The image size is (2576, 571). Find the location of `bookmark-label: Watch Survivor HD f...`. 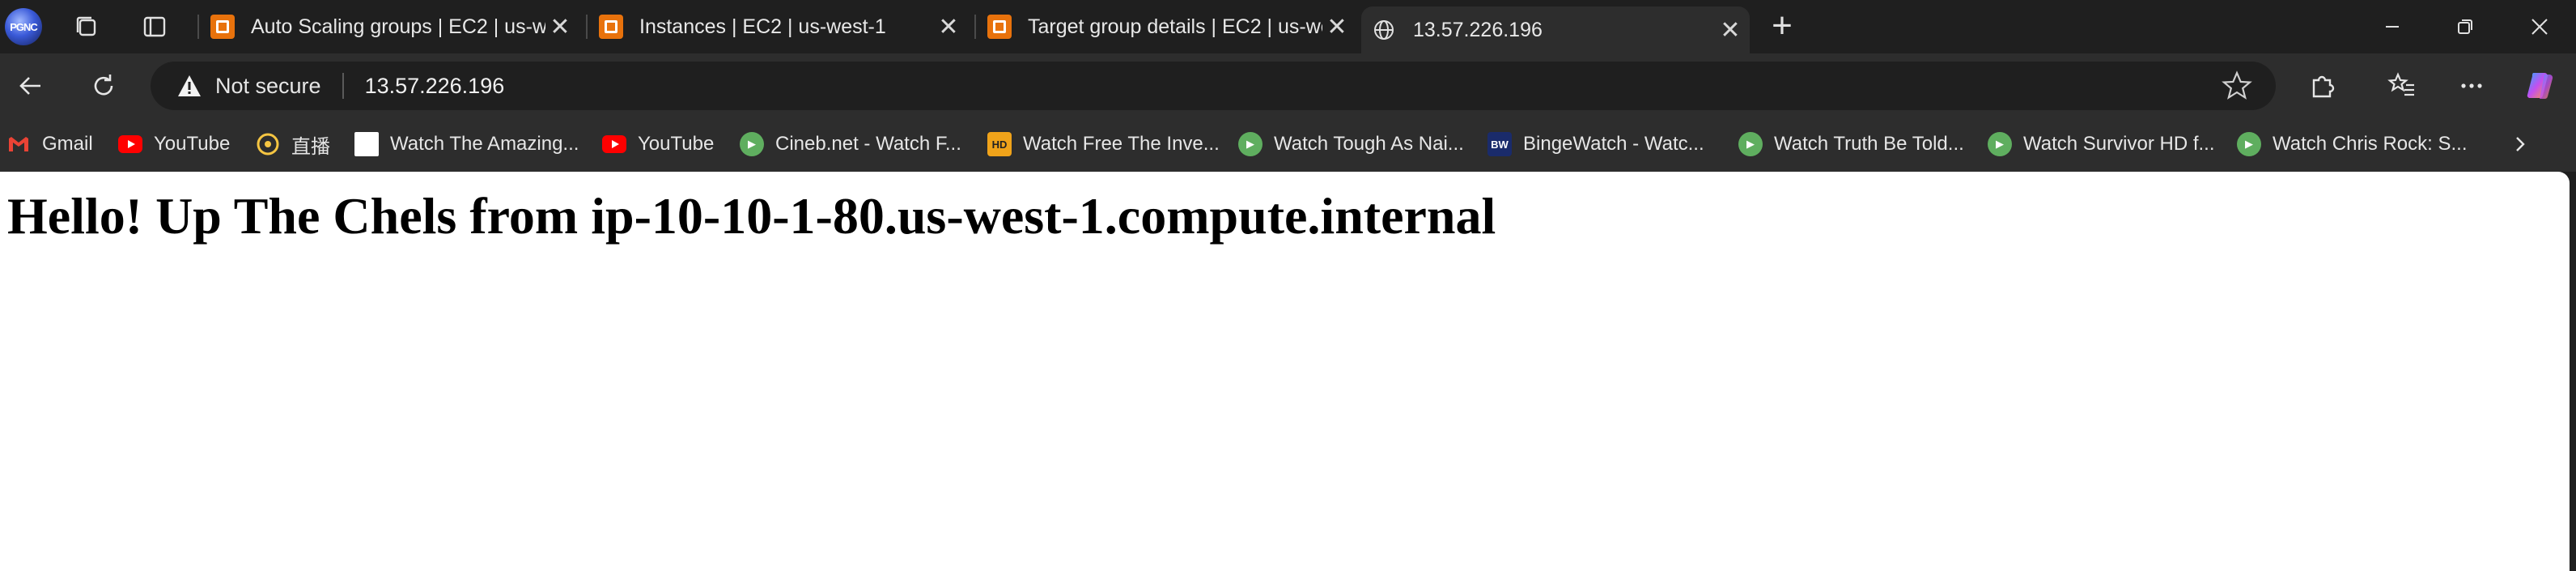

bookmark-label: Watch Survivor HD f... is located at coordinates (2119, 144).